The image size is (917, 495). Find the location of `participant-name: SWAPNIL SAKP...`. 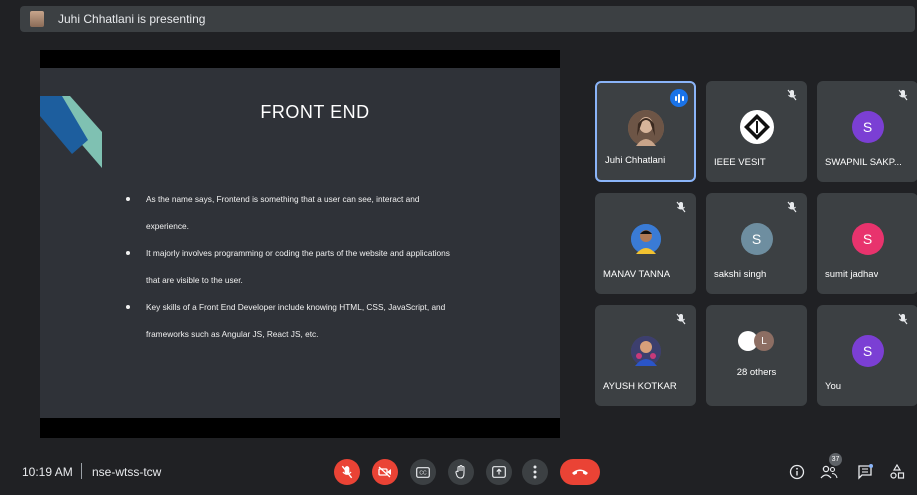

participant-name: SWAPNIL SAKP... is located at coordinates (863, 162).